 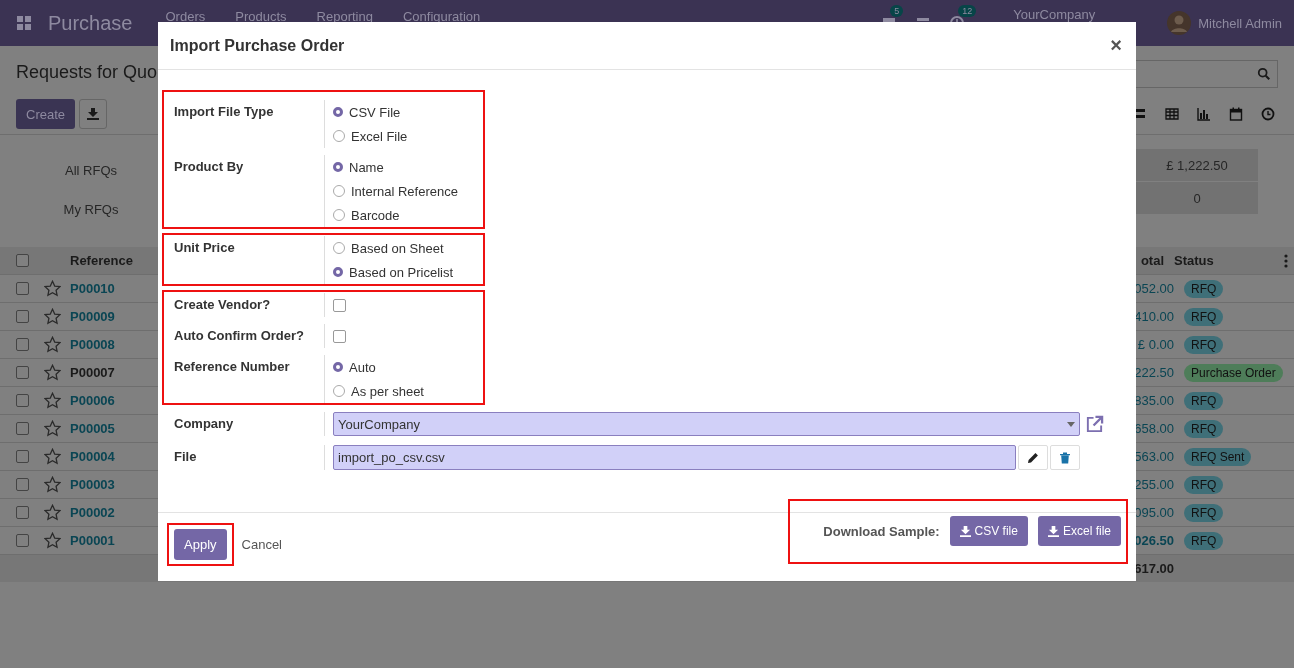 I want to click on table-cell-text: 658.00, so click(x=1154, y=428).